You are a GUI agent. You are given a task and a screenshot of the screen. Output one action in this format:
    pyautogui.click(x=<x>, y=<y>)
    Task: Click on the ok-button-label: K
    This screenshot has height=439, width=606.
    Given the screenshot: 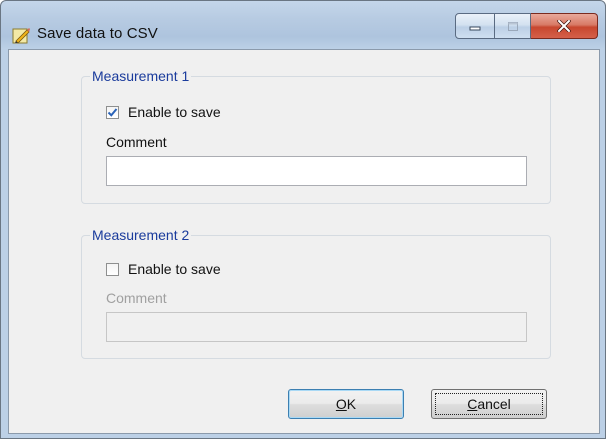 What is the action you would take?
    pyautogui.click(x=351, y=404)
    